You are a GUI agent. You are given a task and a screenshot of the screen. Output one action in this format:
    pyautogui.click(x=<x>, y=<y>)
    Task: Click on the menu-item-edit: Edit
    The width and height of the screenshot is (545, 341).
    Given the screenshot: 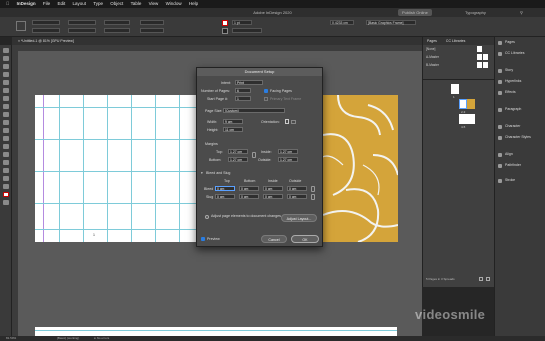 What is the action you would take?
    pyautogui.click(x=61, y=4)
    